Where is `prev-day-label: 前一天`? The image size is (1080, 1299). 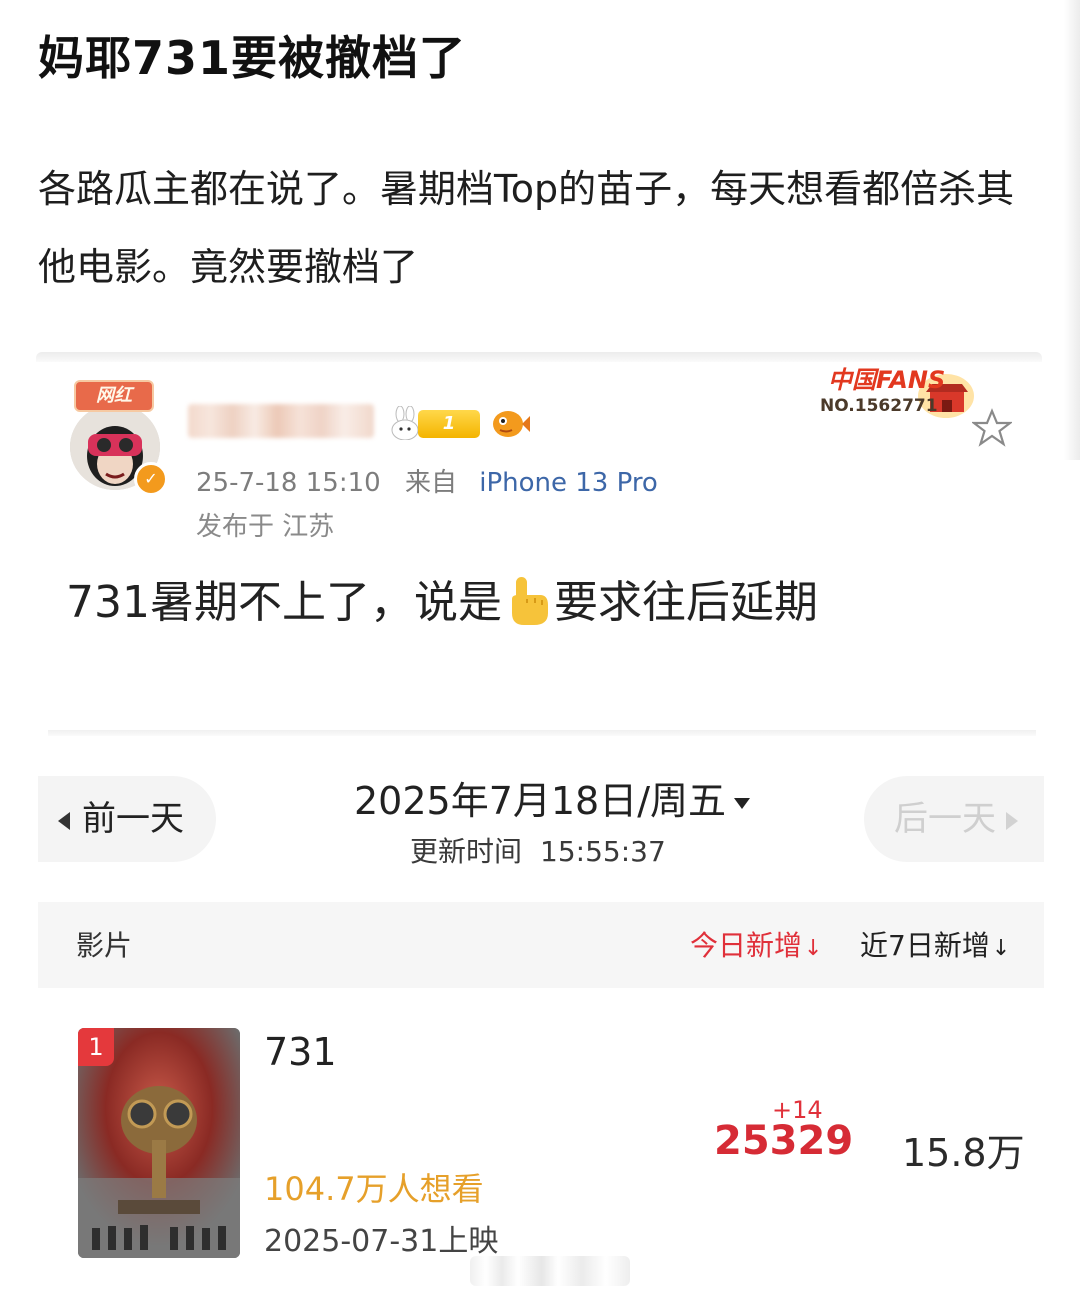 prev-day-label: 前一天 is located at coordinates (133, 819).